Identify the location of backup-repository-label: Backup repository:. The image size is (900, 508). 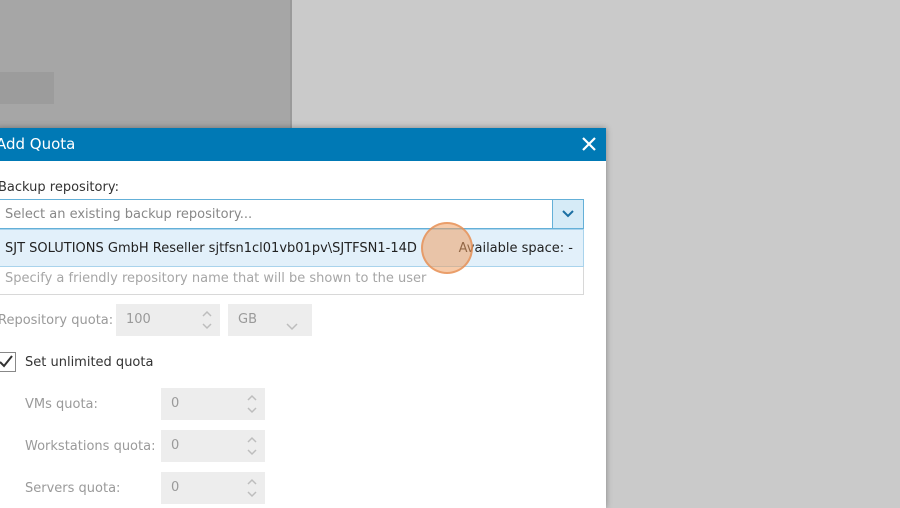
(59, 187).